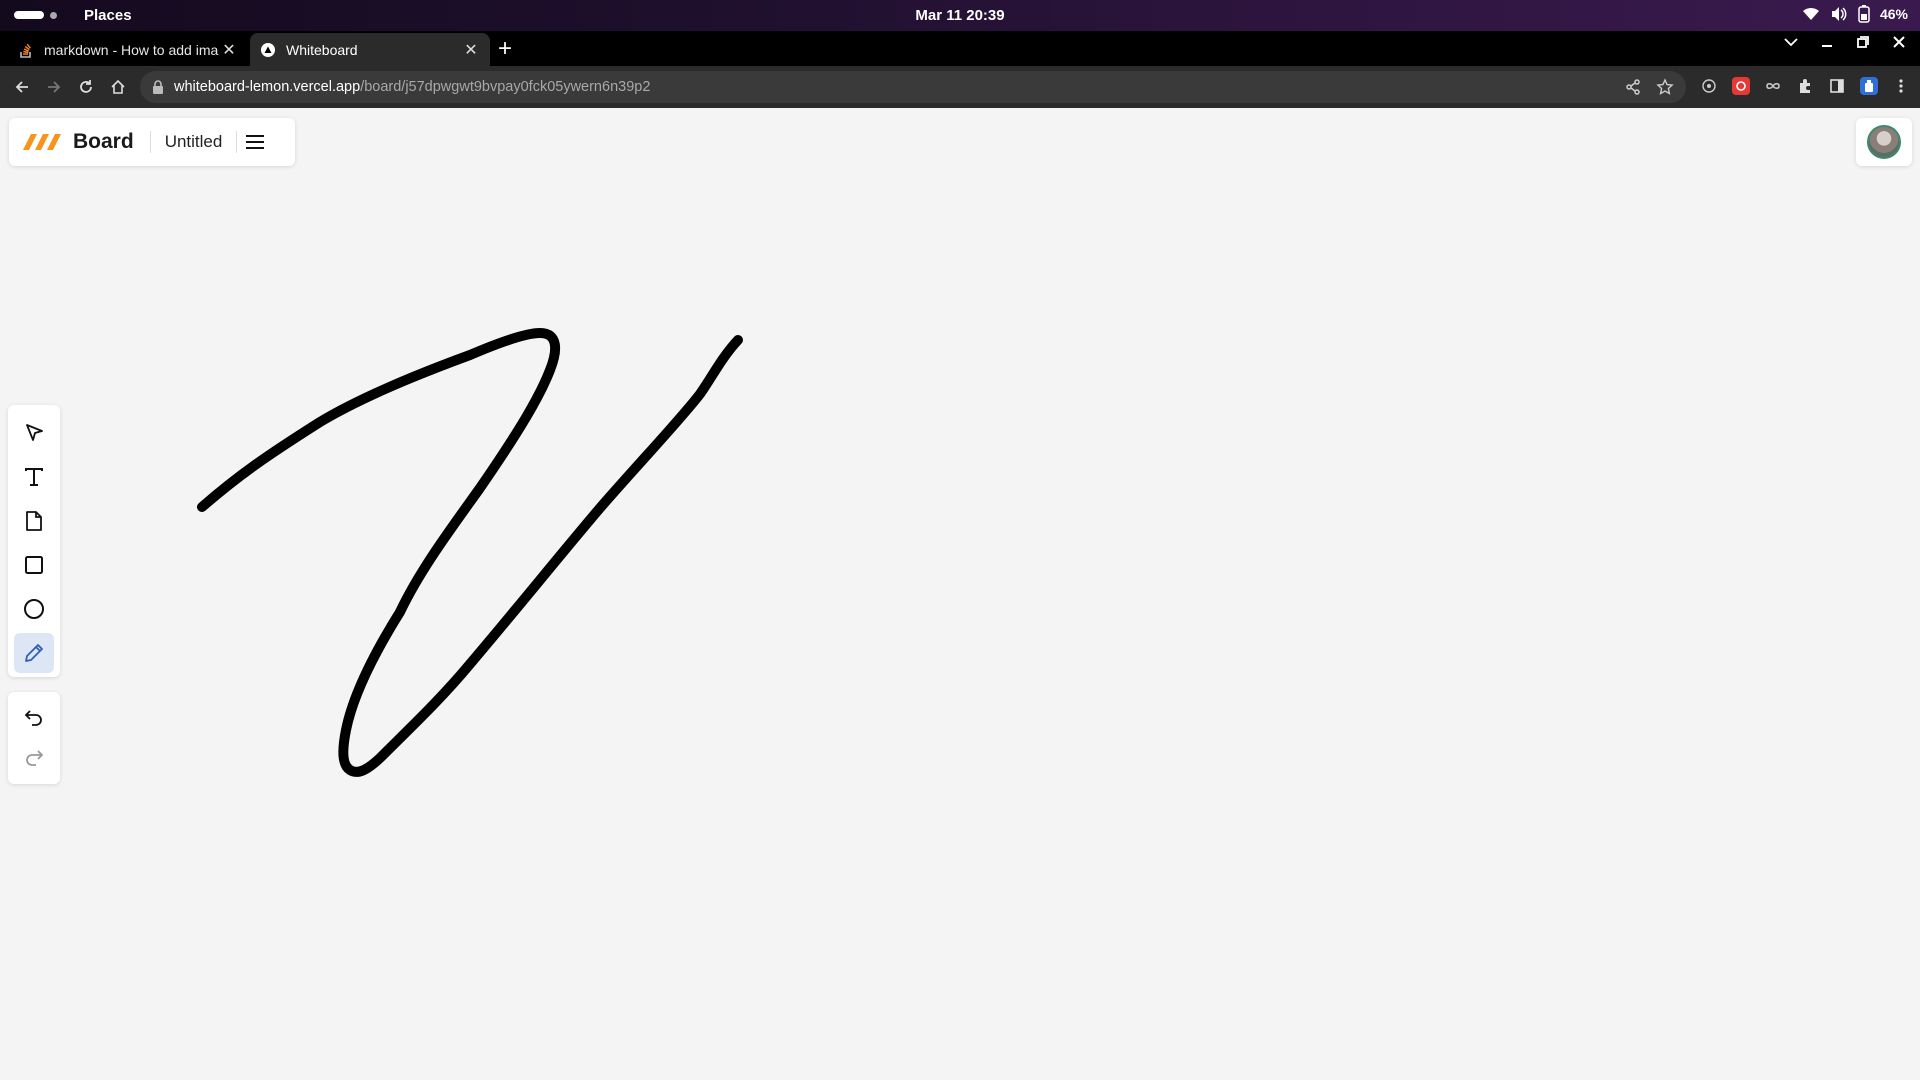 The height and width of the screenshot is (1080, 1920). What do you see at coordinates (22, 87) in the screenshot?
I see `back-icon` at bounding box center [22, 87].